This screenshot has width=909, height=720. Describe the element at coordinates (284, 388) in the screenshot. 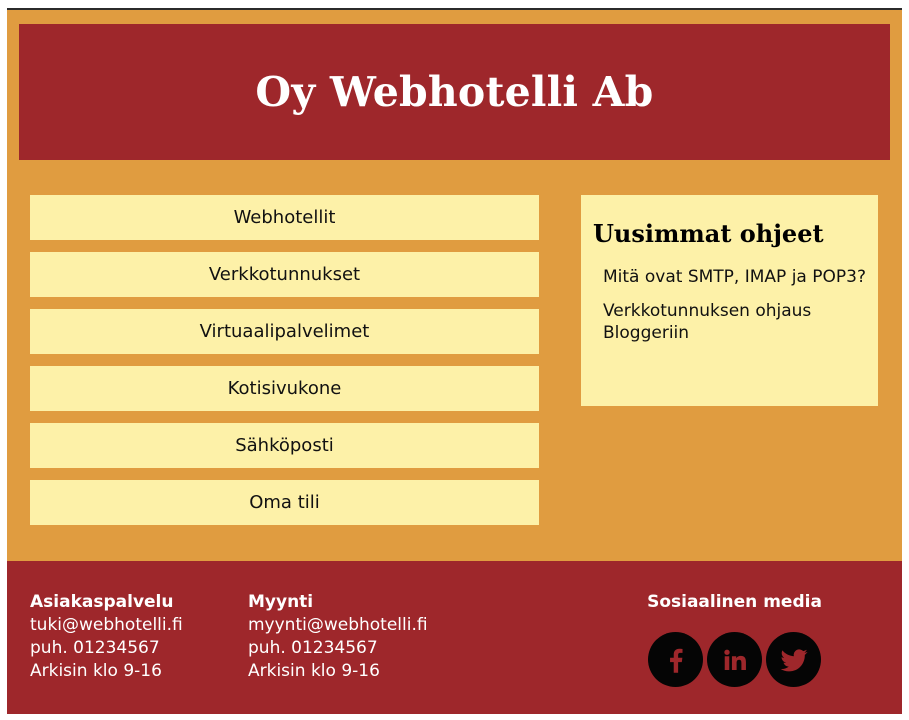

I see `nav-item-kotisivukone: Kotisivukone` at that location.